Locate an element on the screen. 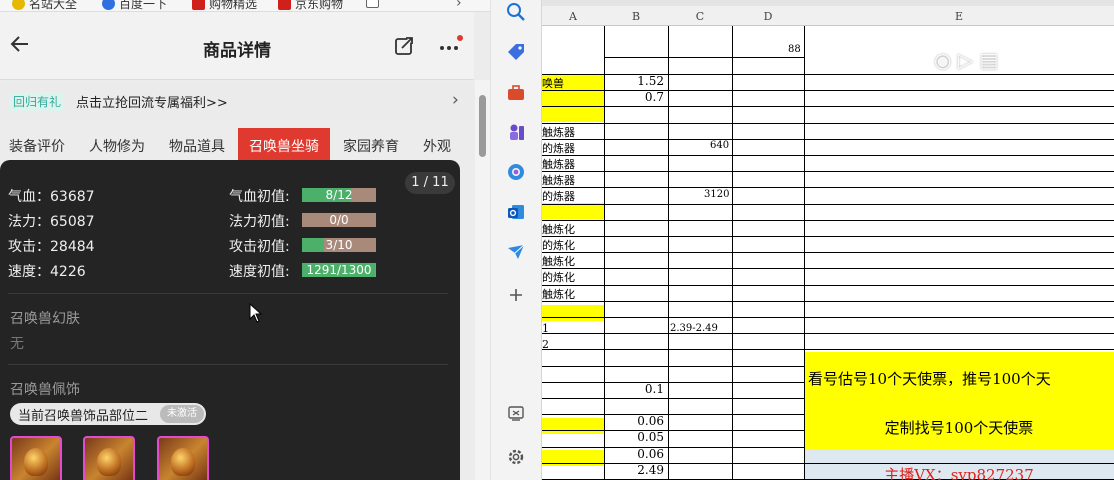 This screenshot has width=1114, height=480. cell-c-range: 2.39-2.49 is located at coordinates (694, 328).